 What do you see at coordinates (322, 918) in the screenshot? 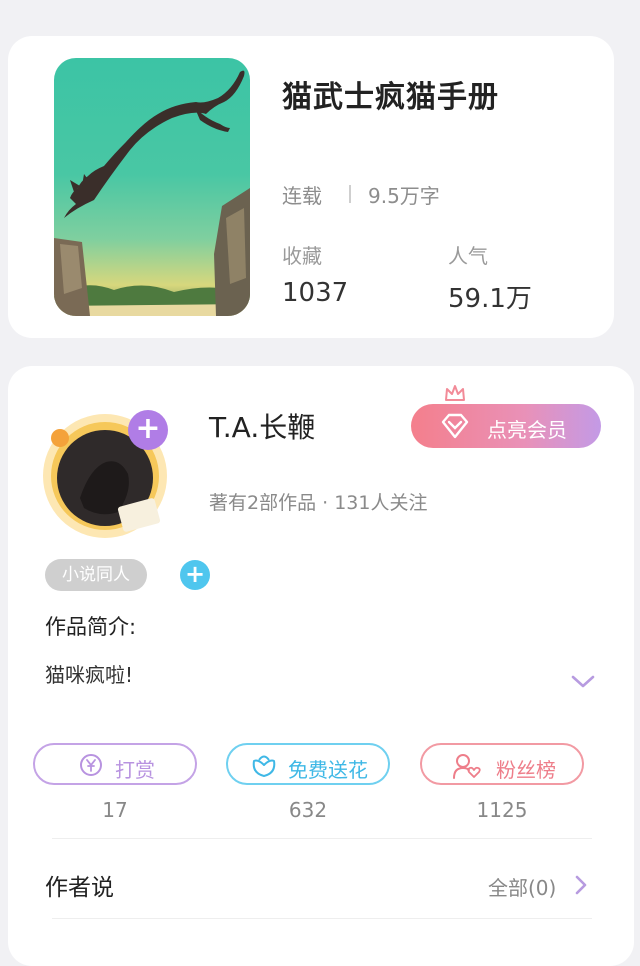
I see `bottom-divider` at bounding box center [322, 918].